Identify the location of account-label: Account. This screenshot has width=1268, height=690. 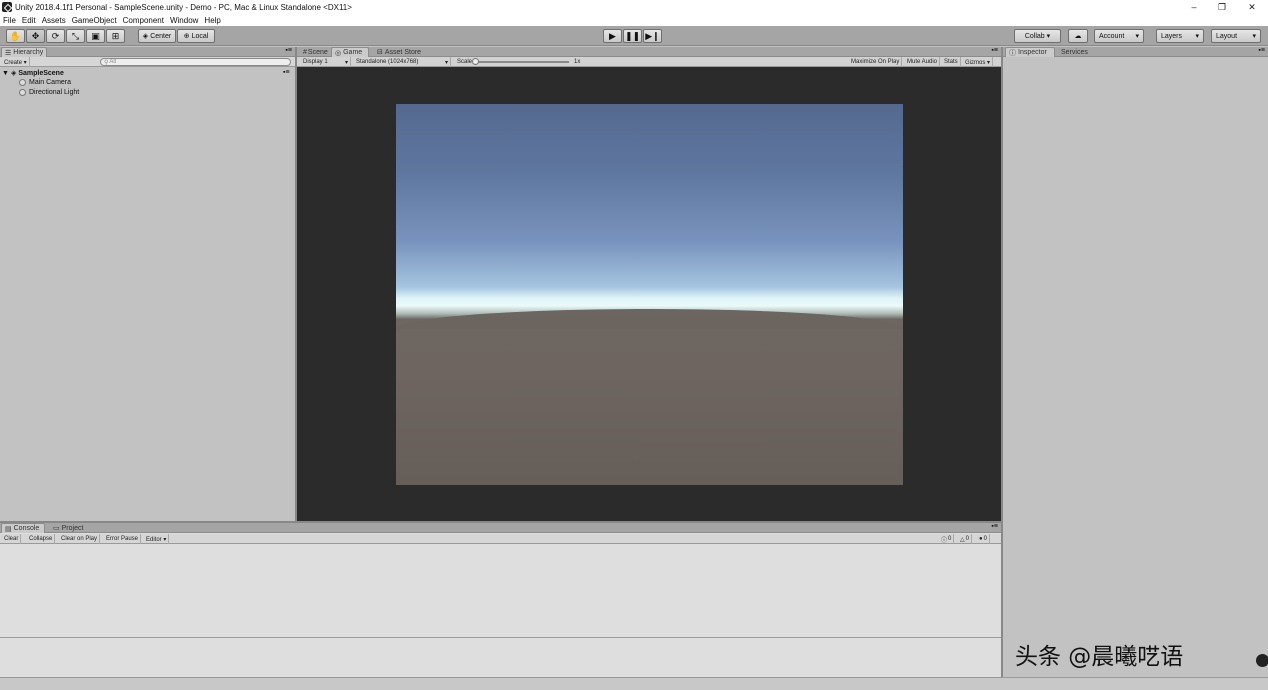
(1112, 36).